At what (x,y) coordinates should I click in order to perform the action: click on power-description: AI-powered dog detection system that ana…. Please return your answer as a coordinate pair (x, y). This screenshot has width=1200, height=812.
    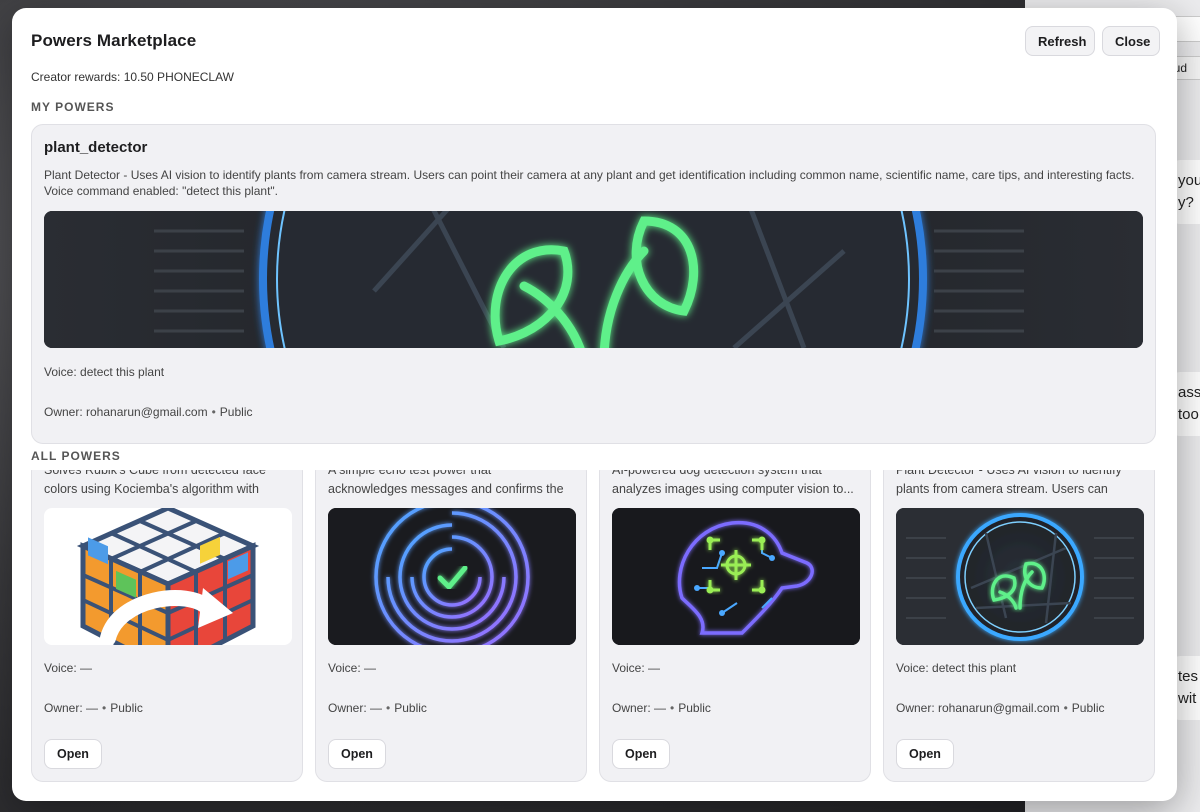
    Looking at the image, I should click on (733, 483).